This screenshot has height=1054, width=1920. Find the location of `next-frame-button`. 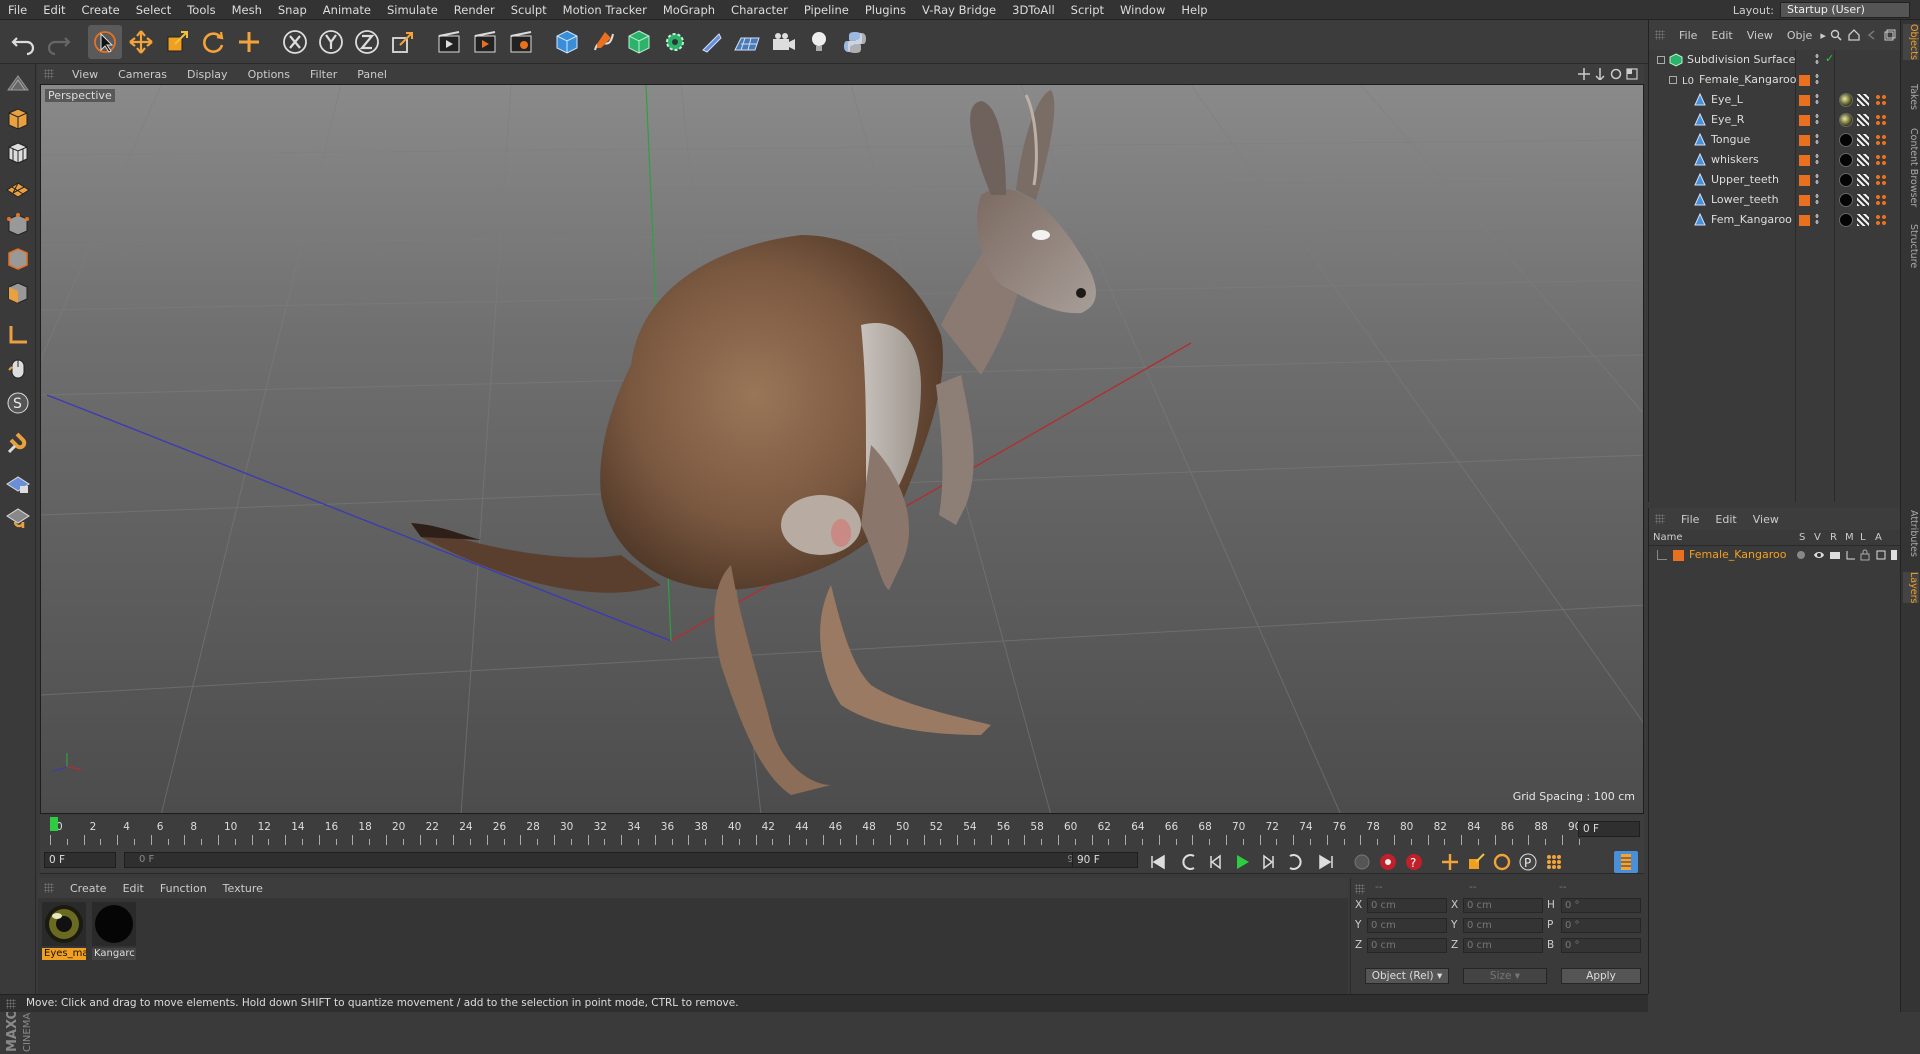

next-frame-button is located at coordinates (1268, 862).